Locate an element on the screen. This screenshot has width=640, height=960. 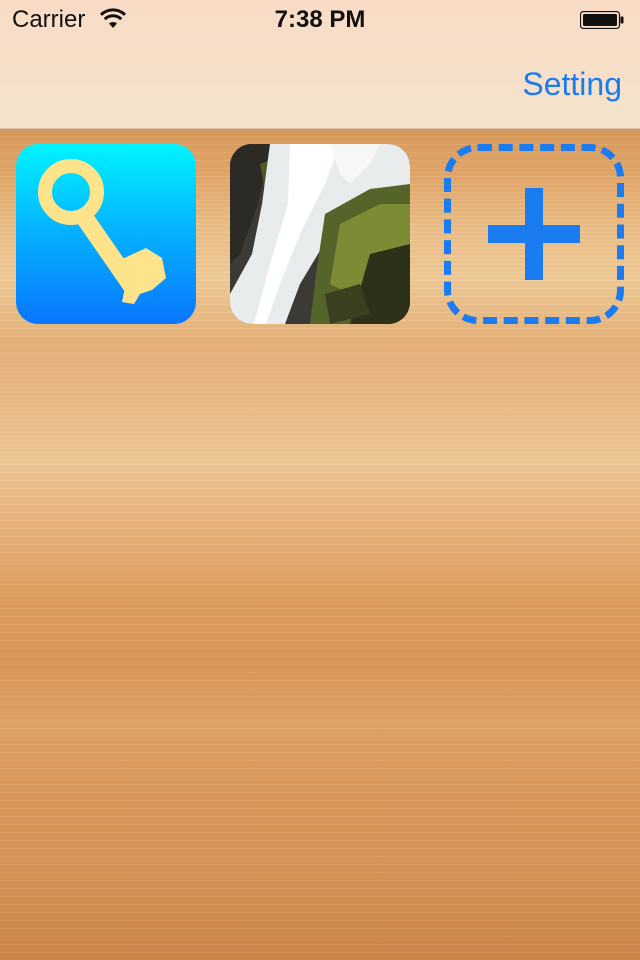
status-bar: Carrier 7:38 PM is located at coordinates (320, 20).